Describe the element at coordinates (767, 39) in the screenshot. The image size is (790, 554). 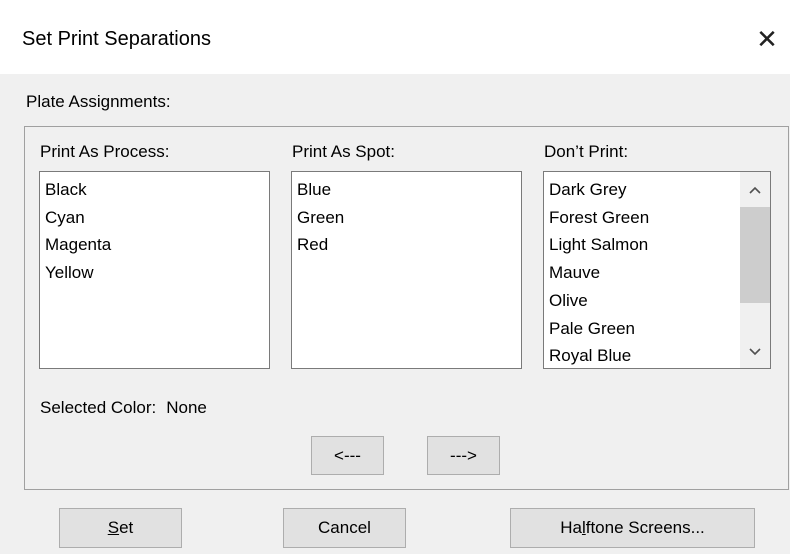
I see `close-icon: ✕` at that location.